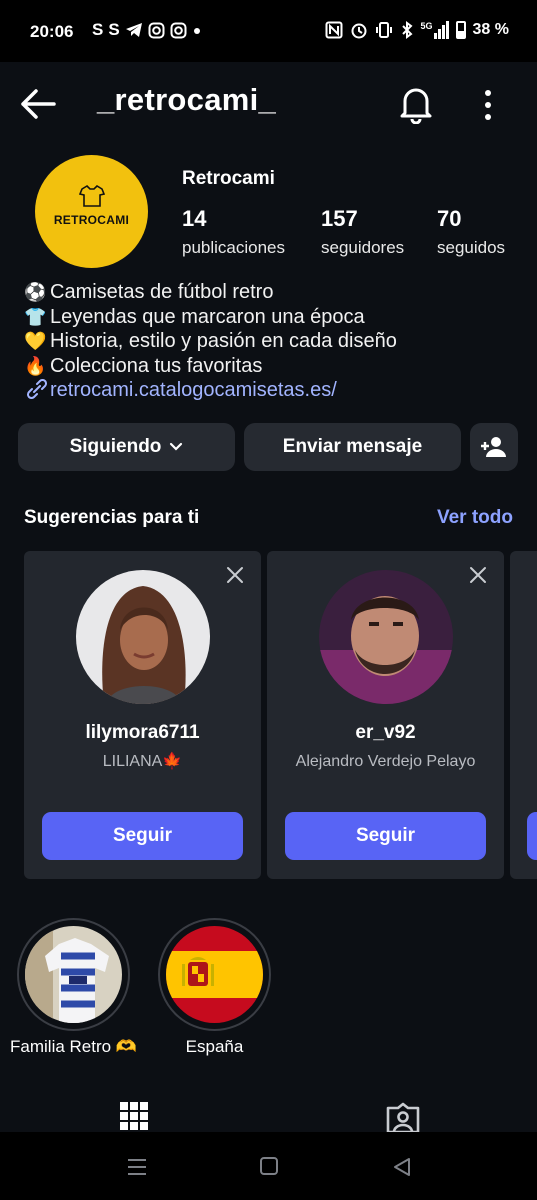  I want to click on stat-posts: 14 publicaciones, so click(233, 232).